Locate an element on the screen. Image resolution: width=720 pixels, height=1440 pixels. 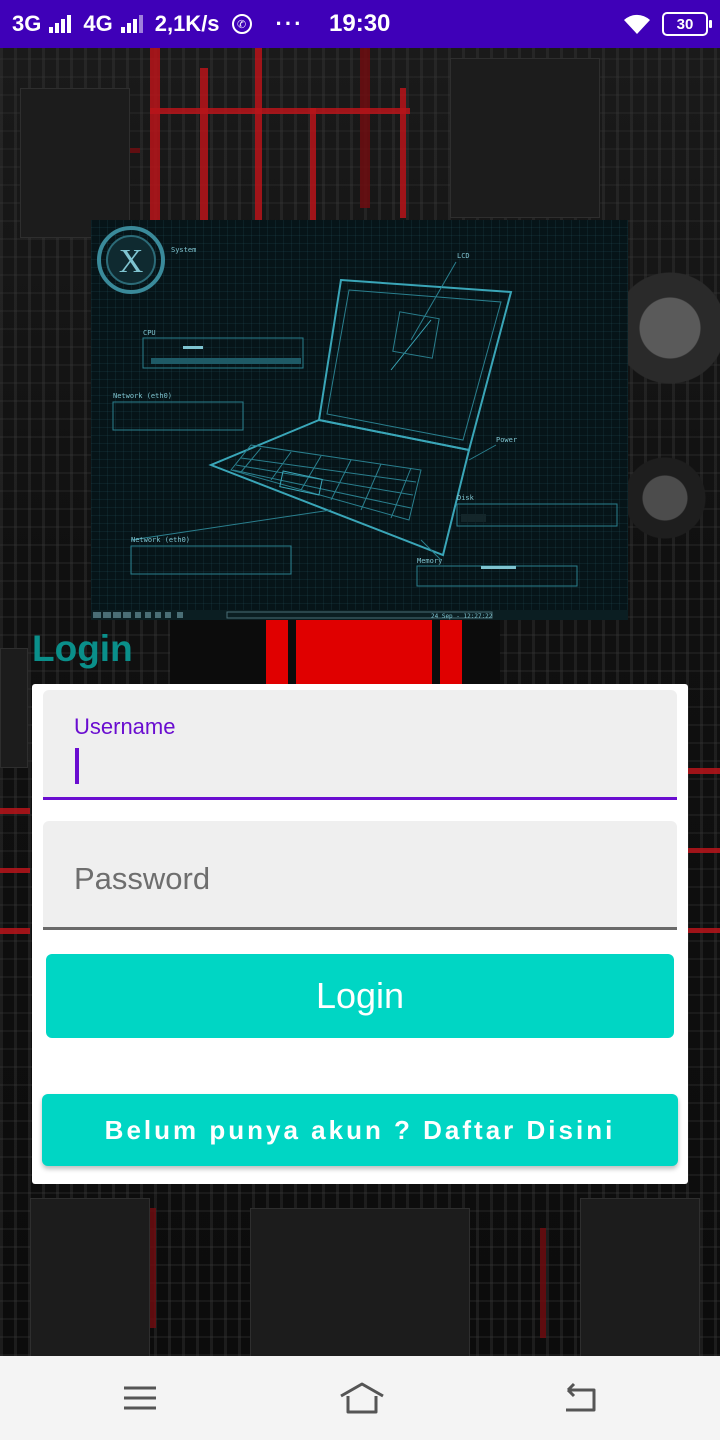
hero-label-disk: Disk is located at coordinates (466, 498).